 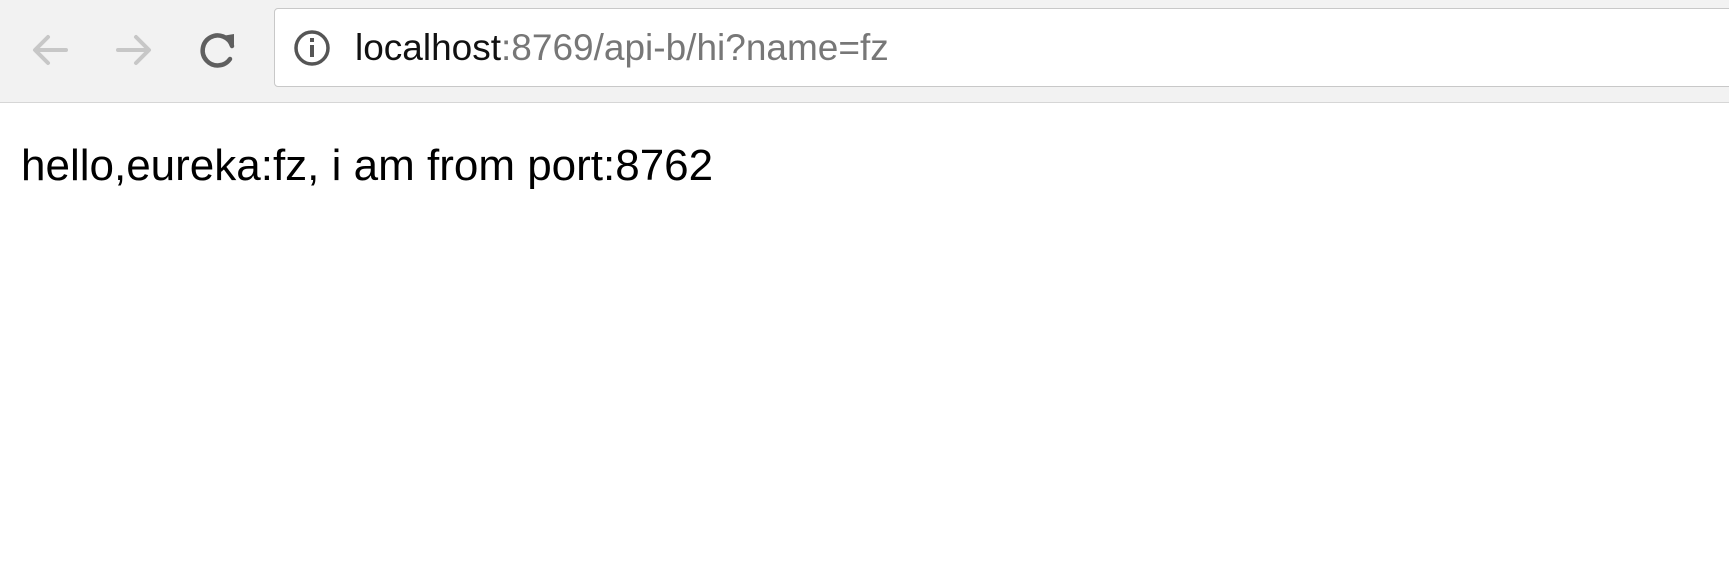 I want to click on back-arrow-icon, so click(x=50, y=50).